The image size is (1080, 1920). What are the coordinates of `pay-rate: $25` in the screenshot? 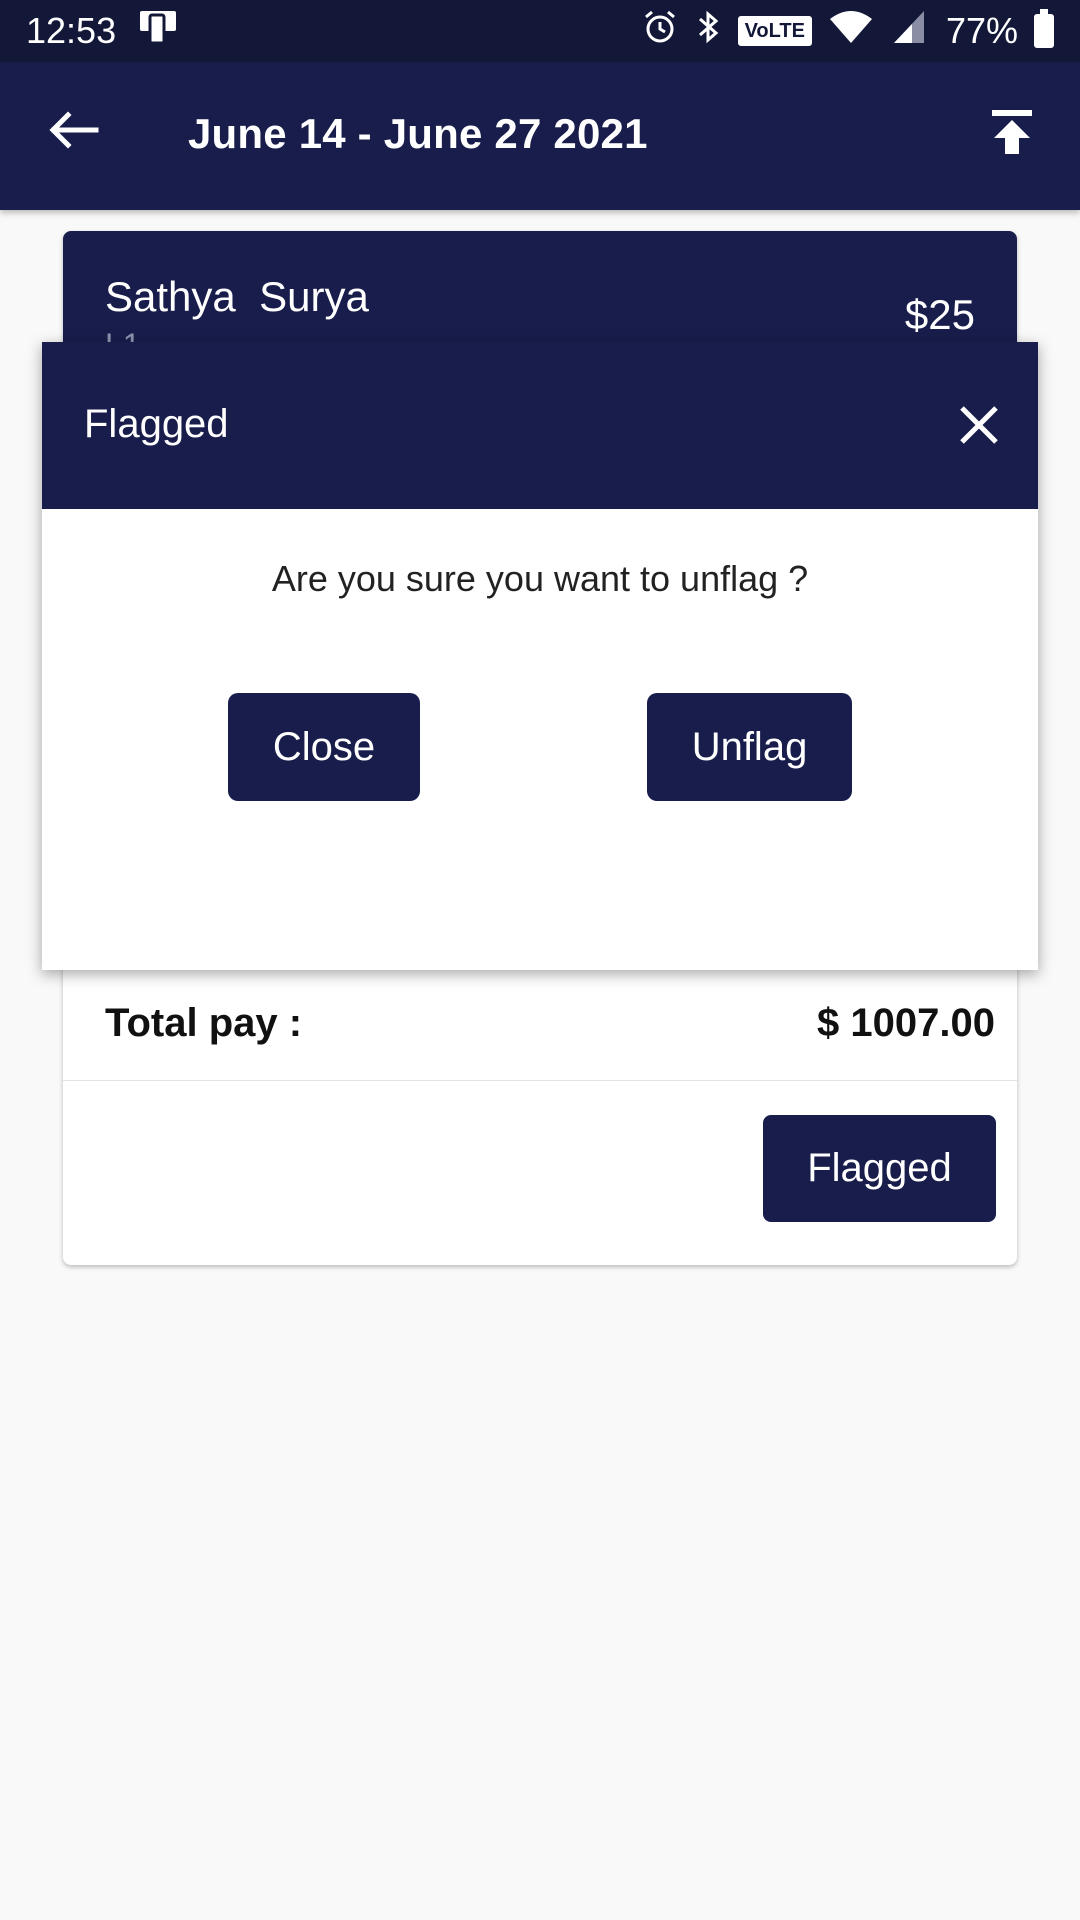 It's located at (939, 314).